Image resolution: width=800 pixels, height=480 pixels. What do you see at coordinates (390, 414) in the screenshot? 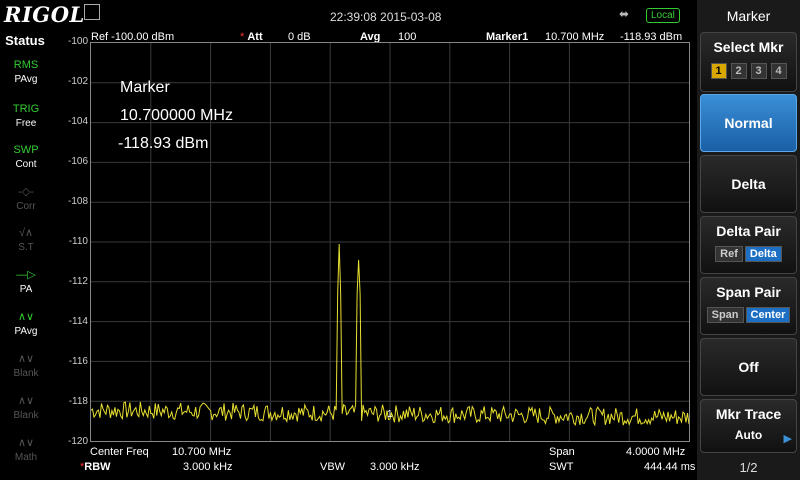
I see `marker-1-label: 1` at bounding box center [390, 414].